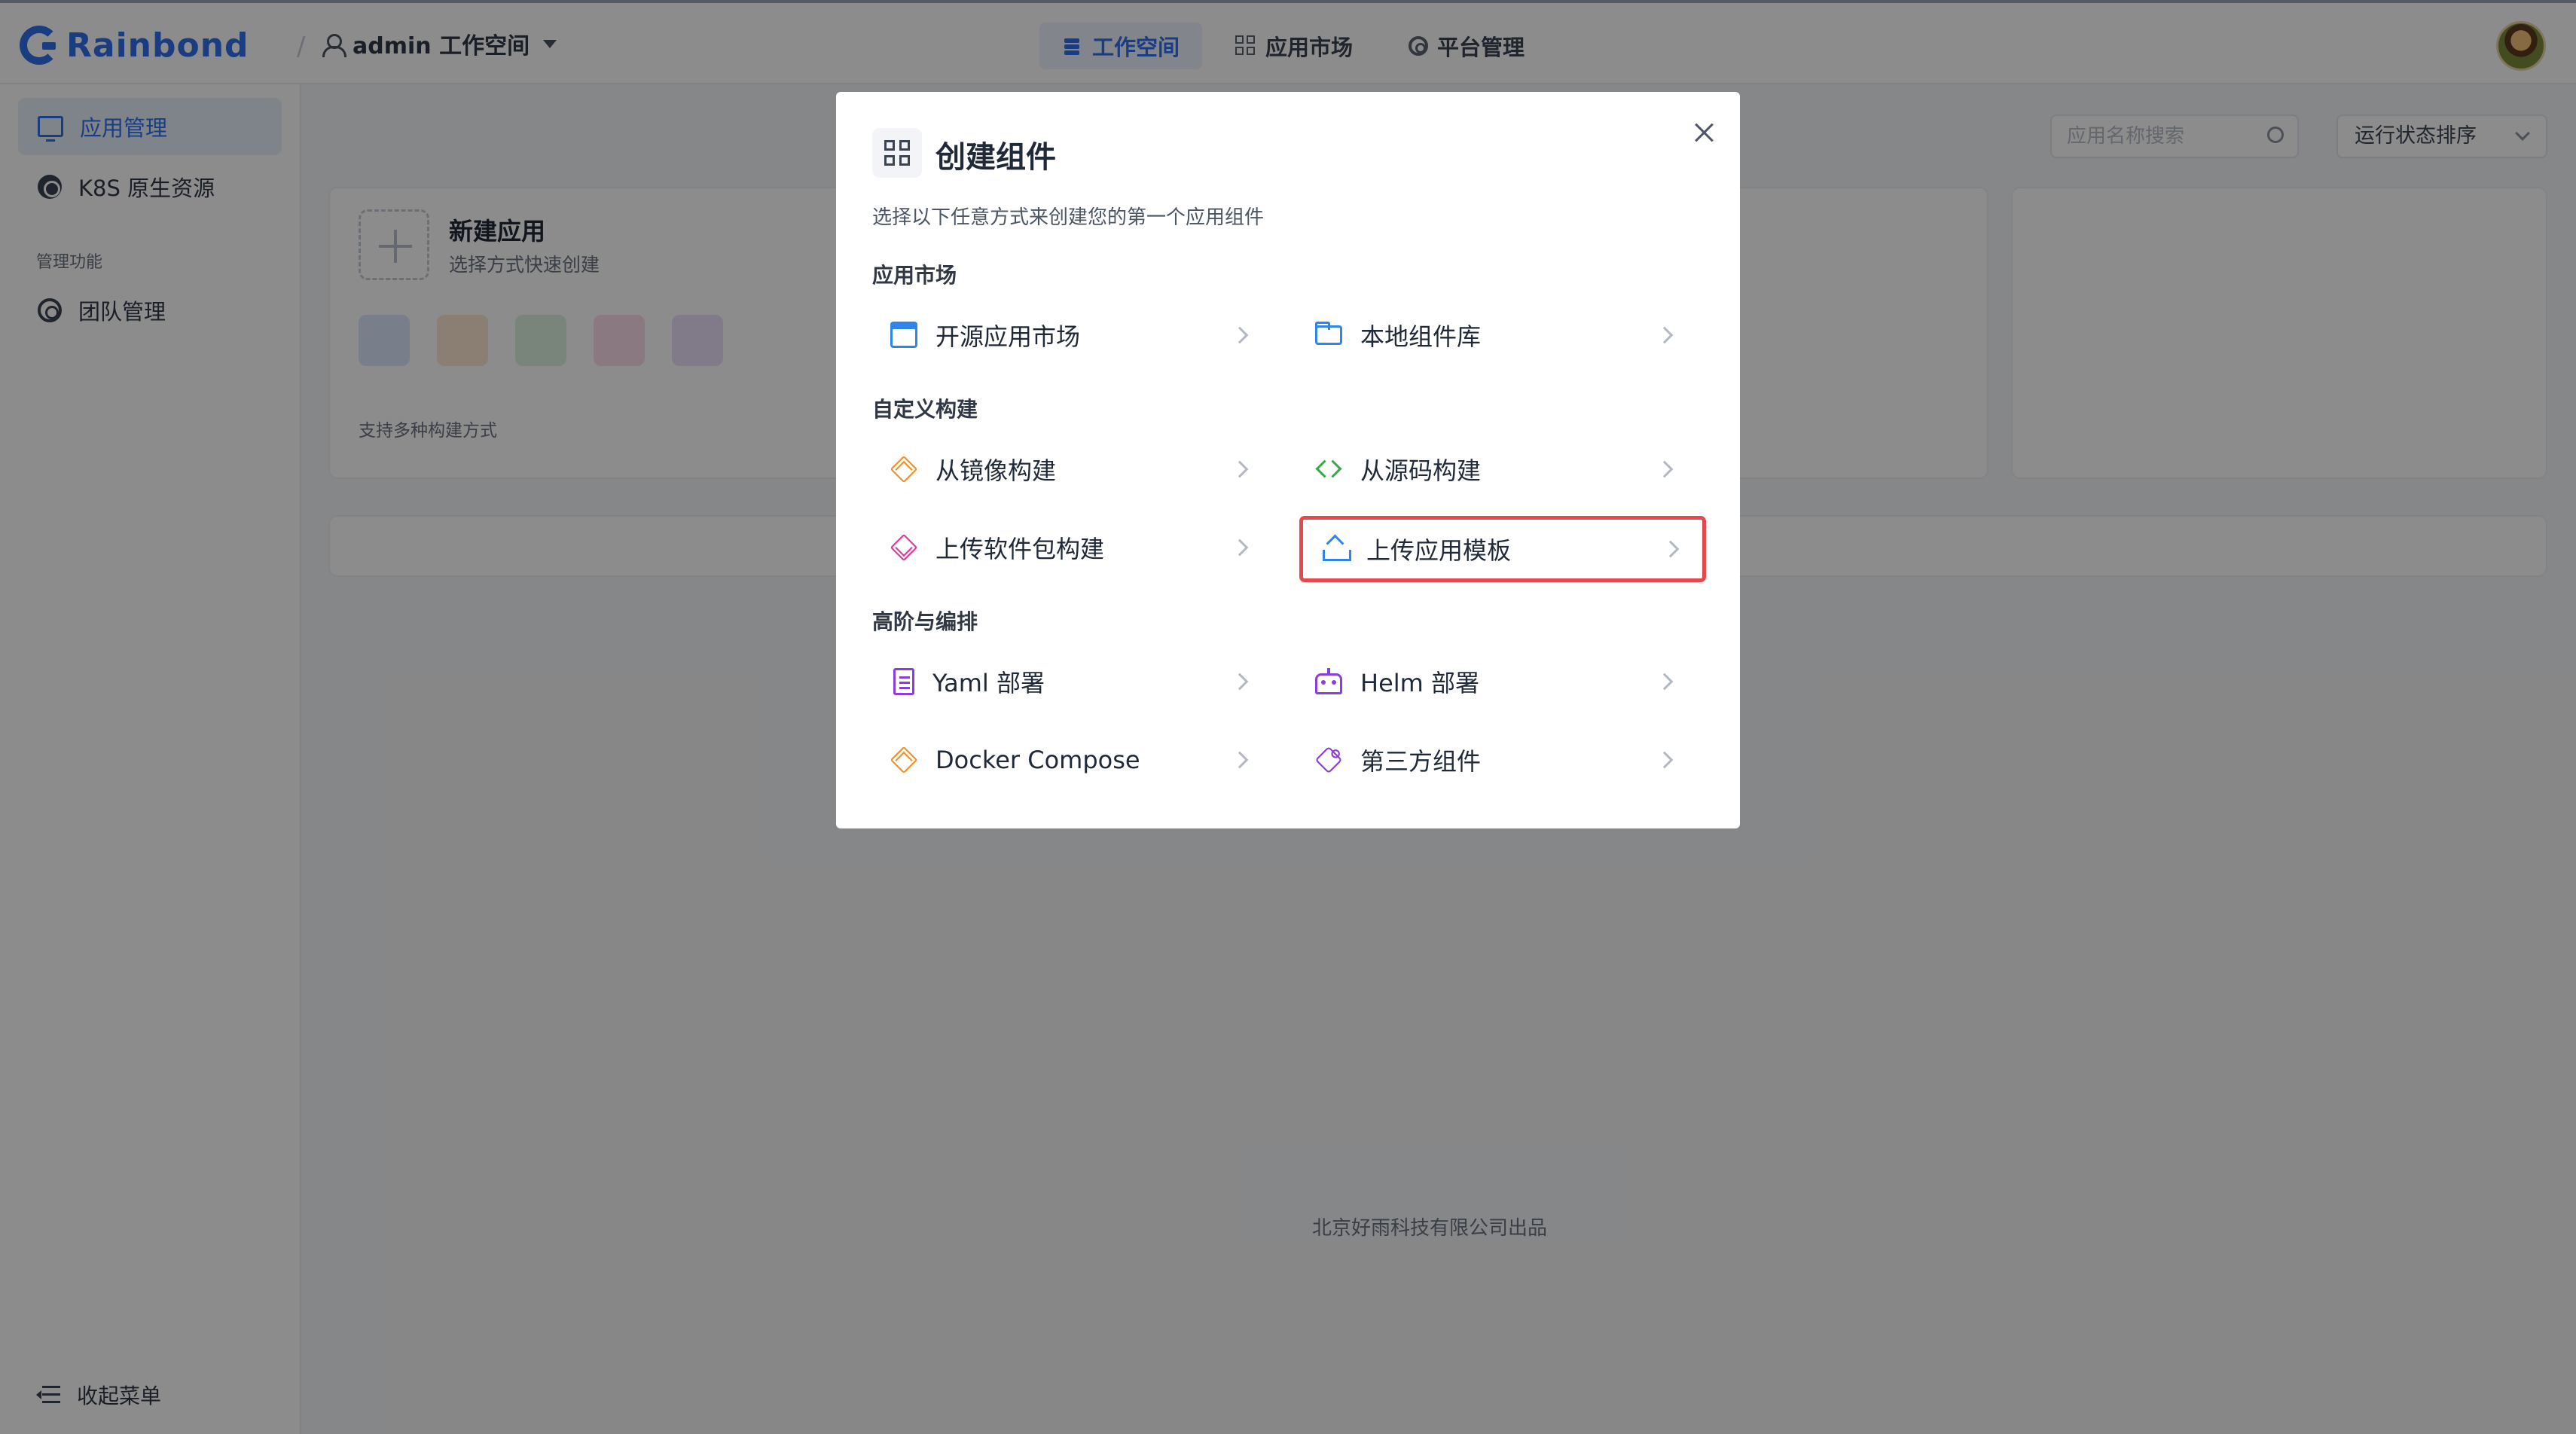  I want to click on modal-description: 选择以下任意方式来创建您的第一个应用组件, so click(1069, 217).